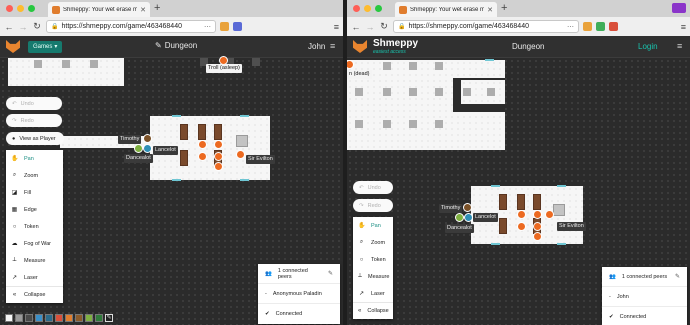 The width and height of the screenshot is (690, 325). I want to click on status-text: Connected, so click(633, 317).